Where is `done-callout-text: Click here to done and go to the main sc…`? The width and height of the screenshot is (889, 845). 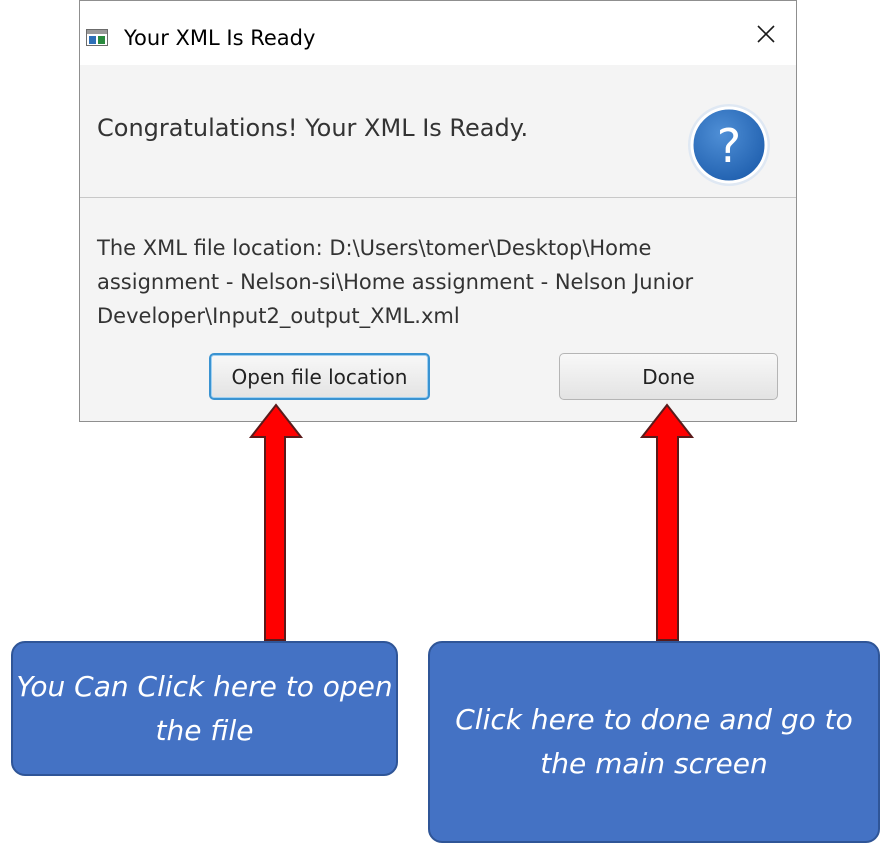 done-callout-text: Click here to done and go to the main sc… is located at coordinates (654, 741).